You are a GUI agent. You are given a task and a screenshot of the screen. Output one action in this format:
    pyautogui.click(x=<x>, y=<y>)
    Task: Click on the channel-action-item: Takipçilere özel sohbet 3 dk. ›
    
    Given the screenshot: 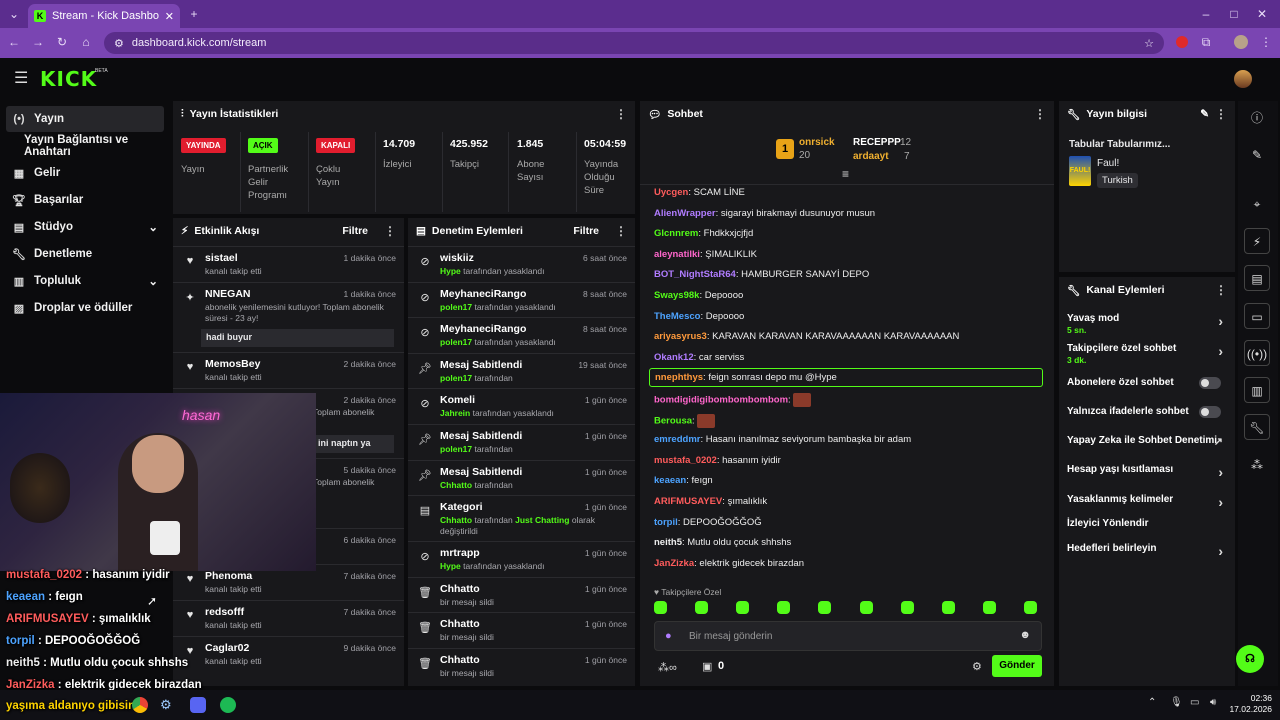 What is the action you would take?
    pyautogui.click(x=1147, y=354)
    